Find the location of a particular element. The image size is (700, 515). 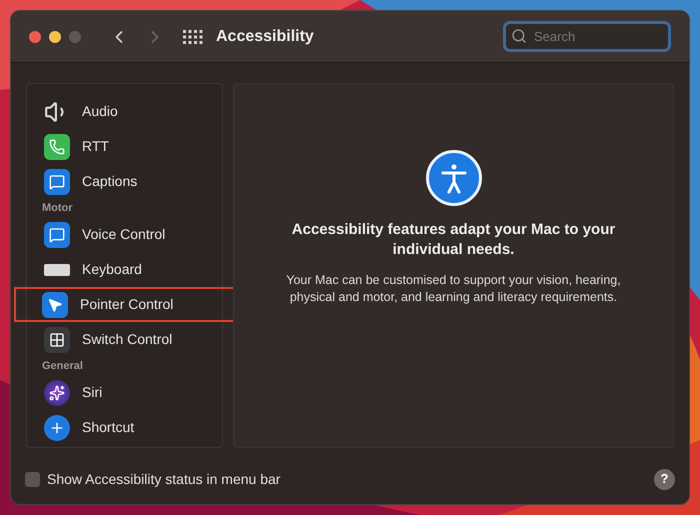

section-header: Motor is located at coordinates (57, 208).